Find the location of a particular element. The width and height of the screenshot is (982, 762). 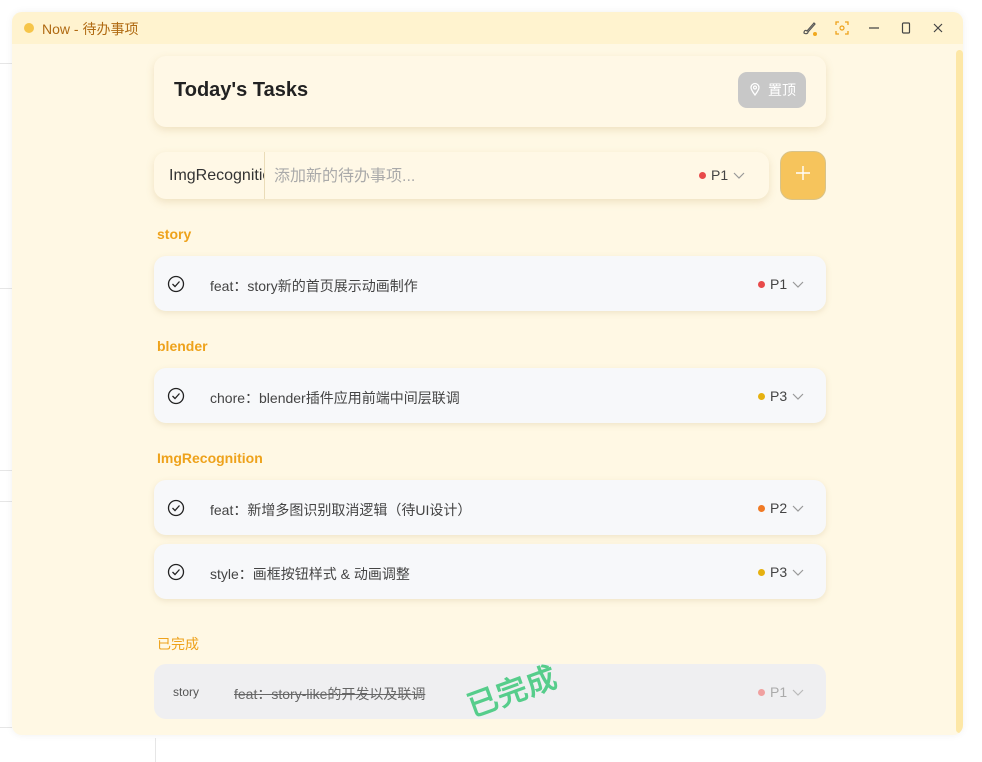

task-category: story is located at coordinates (186, 692).